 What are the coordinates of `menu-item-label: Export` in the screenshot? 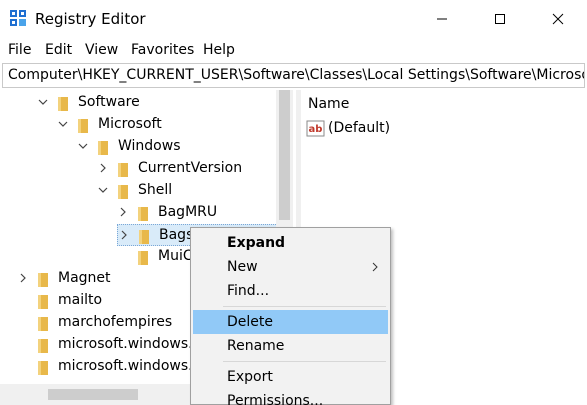 It's located at (250, 377).